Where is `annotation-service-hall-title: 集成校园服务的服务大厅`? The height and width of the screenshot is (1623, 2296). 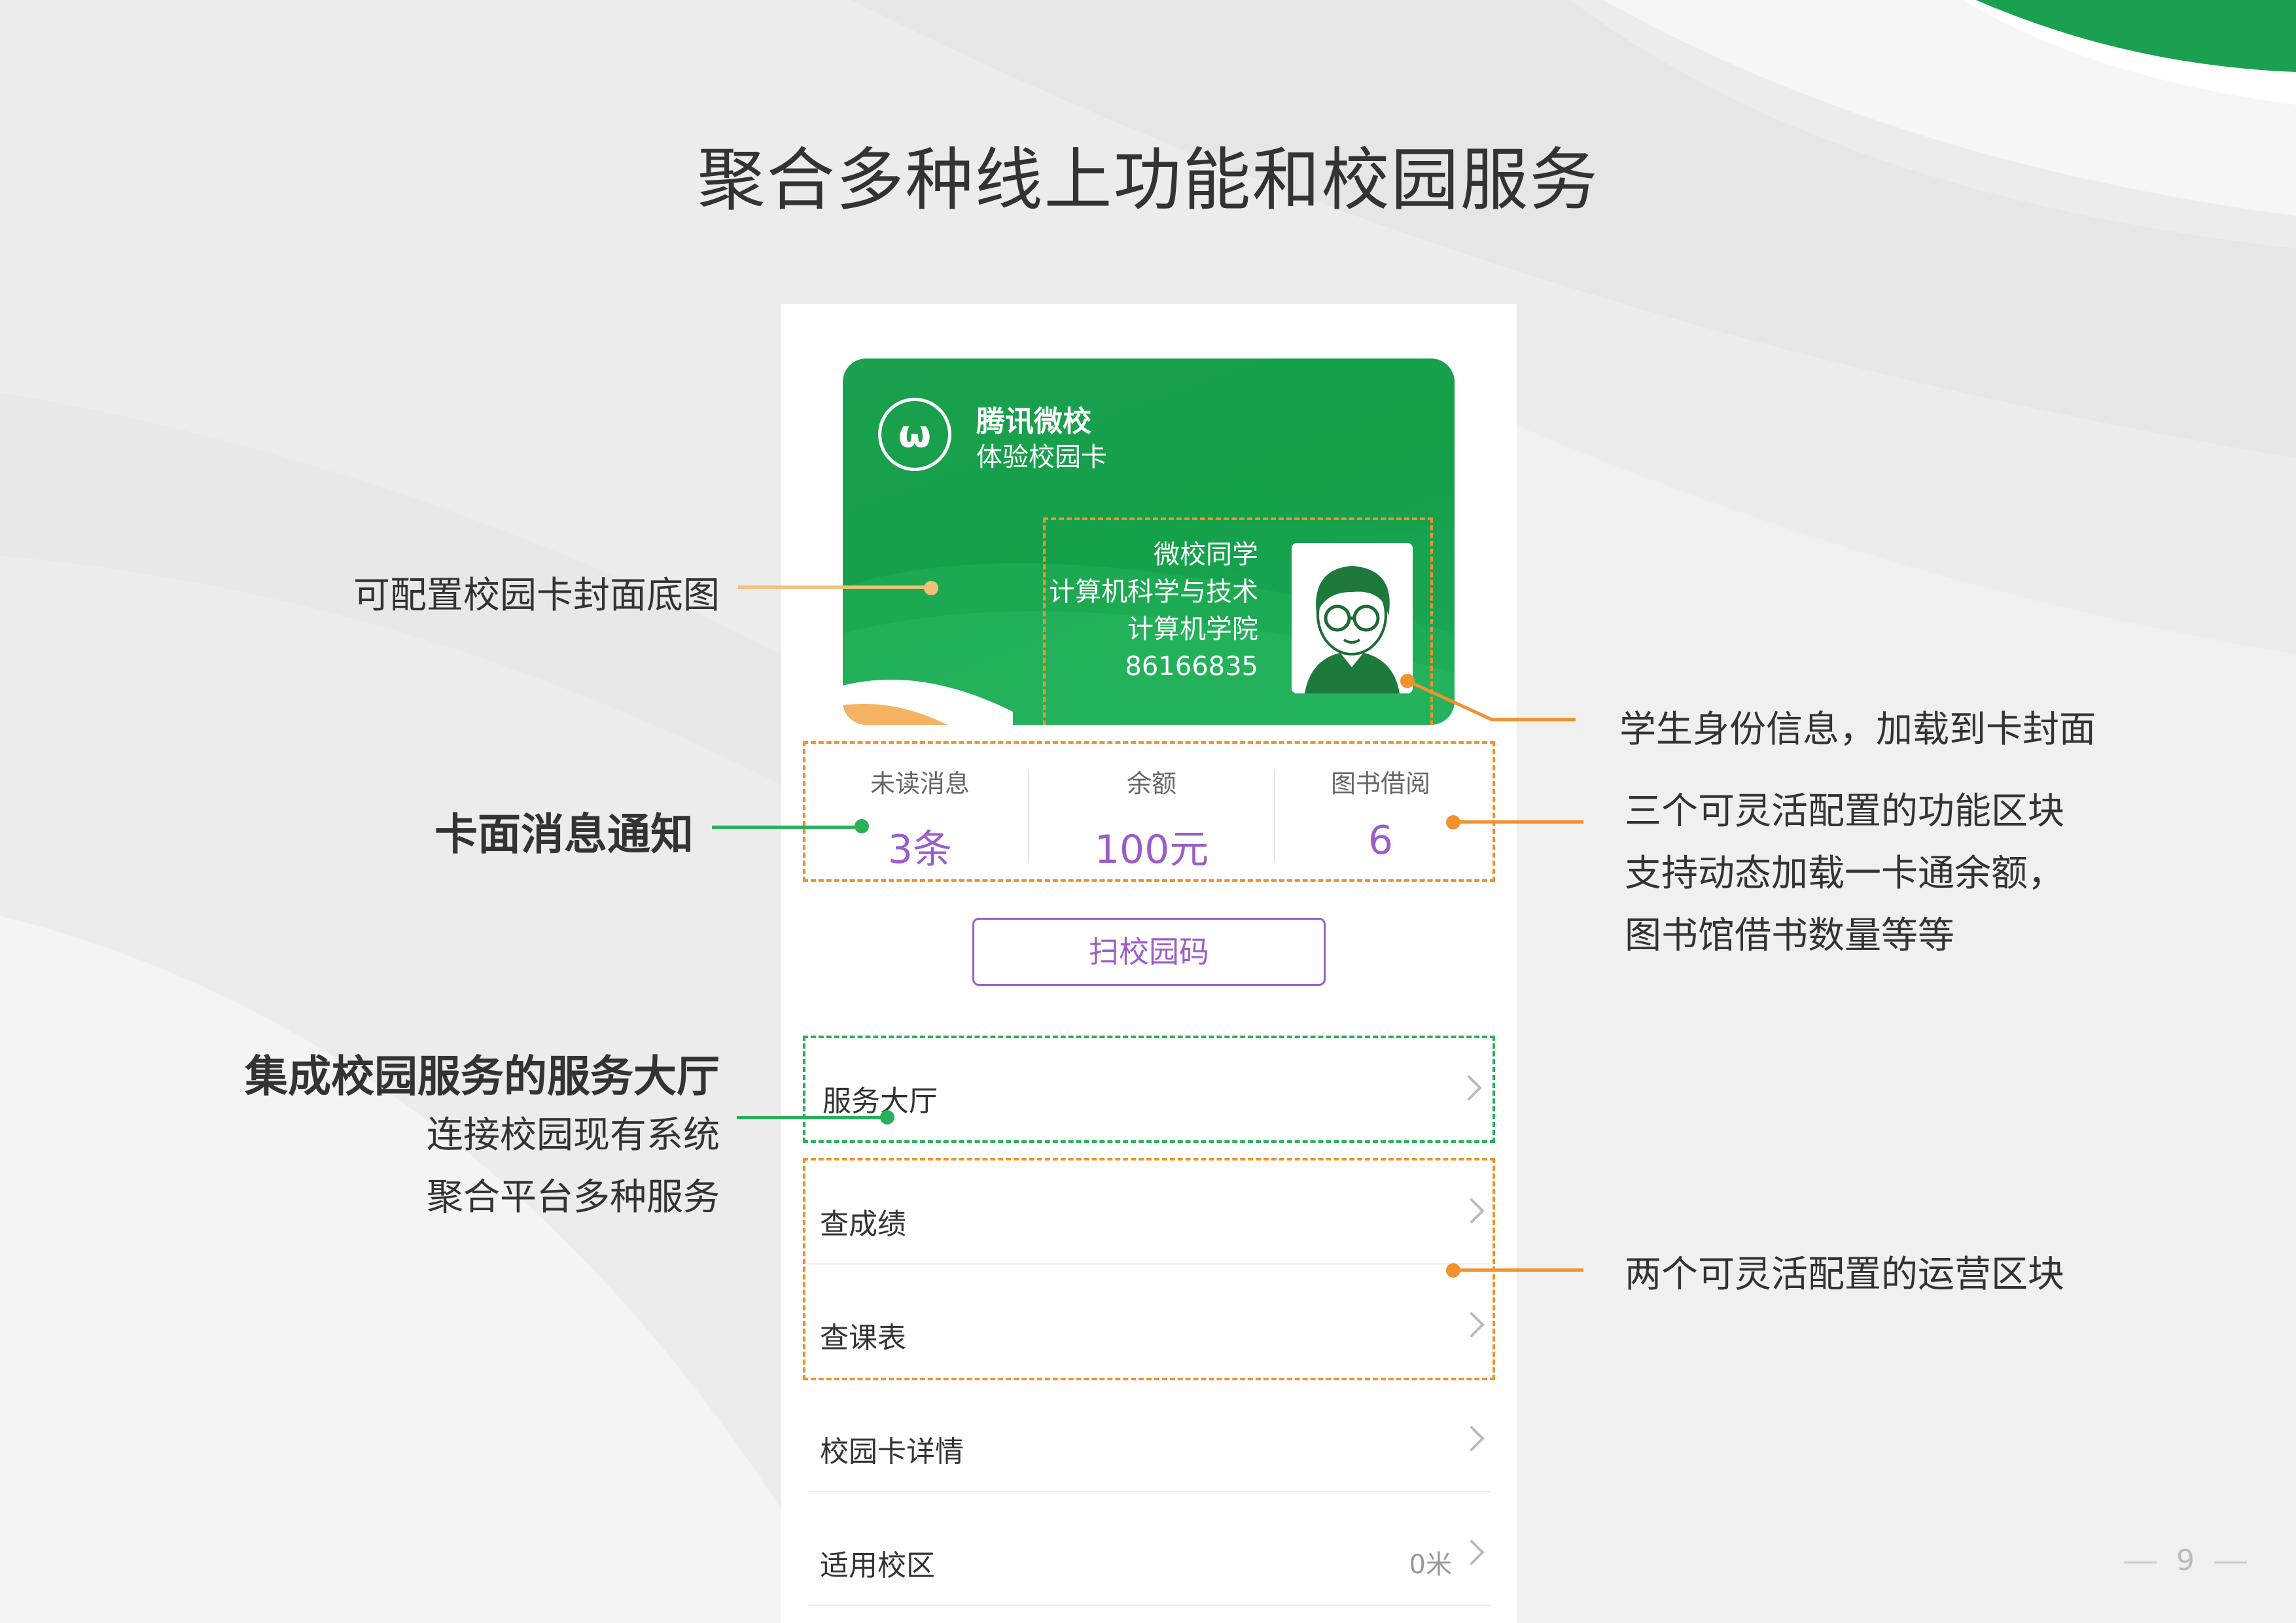
annotation-service-hall-title: 集成校园服务的服务大厅 is located at coordinates (482, 1077).